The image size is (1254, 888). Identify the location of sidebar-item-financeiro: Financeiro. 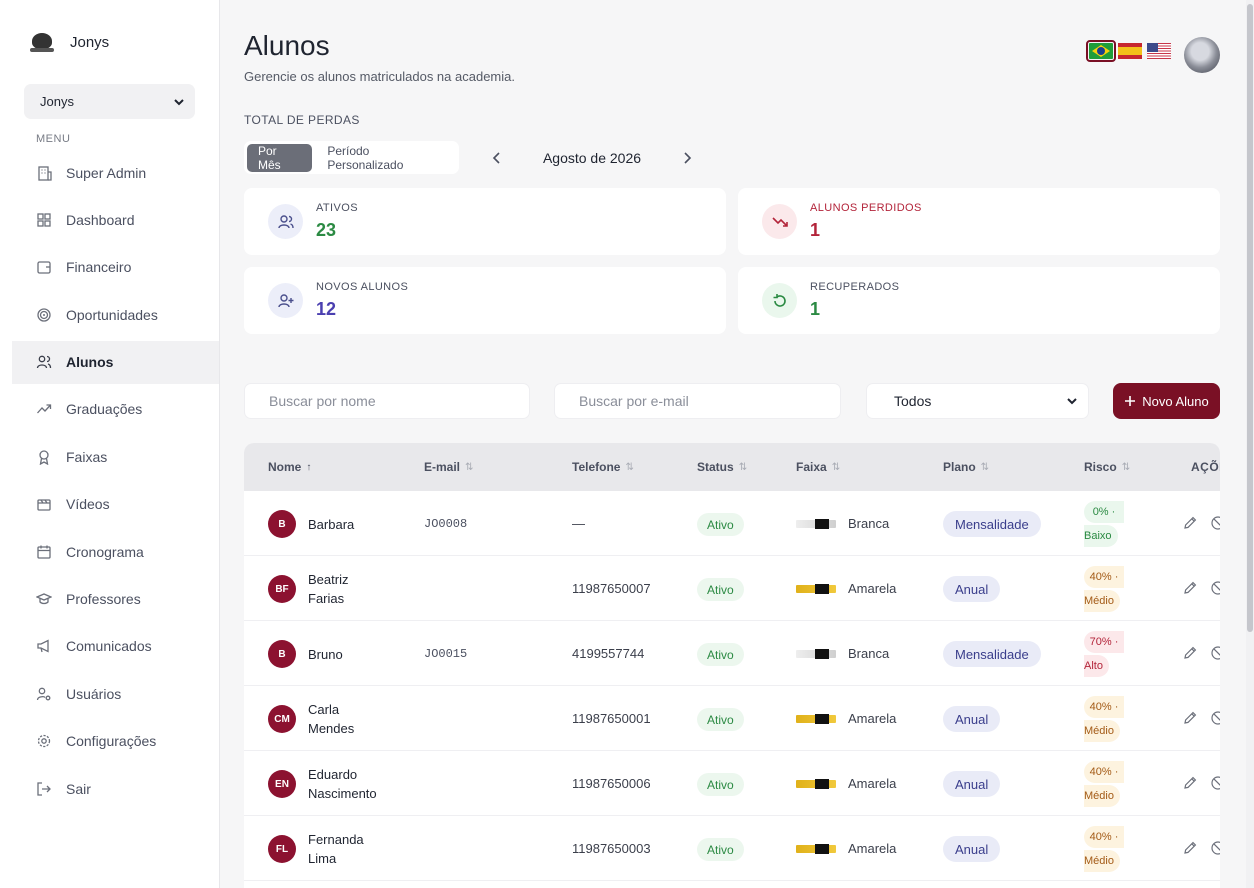
(115, 267).